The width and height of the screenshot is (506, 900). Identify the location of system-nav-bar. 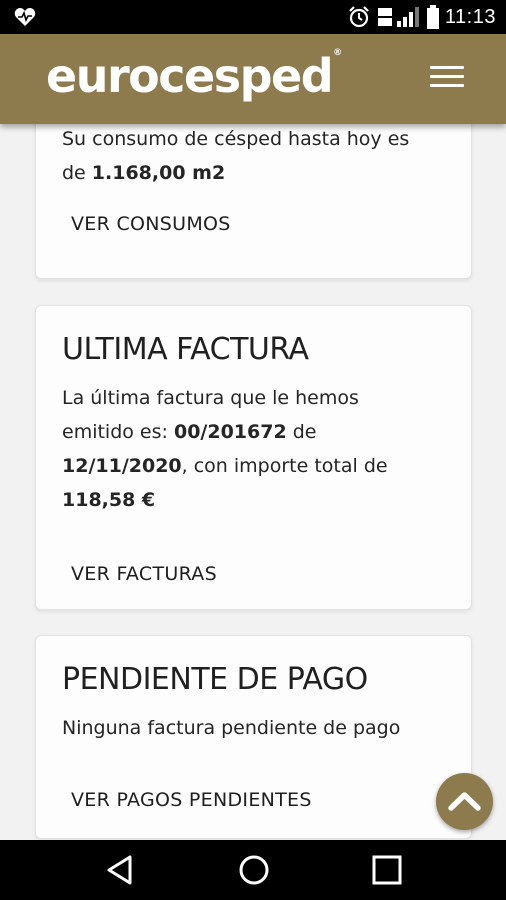
(253, 870).